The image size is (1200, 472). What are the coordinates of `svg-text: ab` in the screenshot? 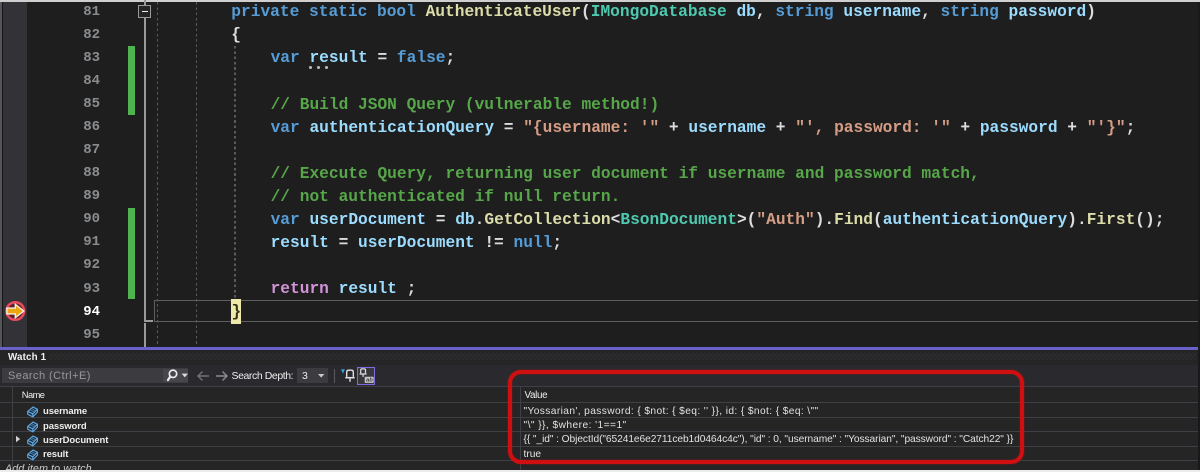 It's located at (369, 381).